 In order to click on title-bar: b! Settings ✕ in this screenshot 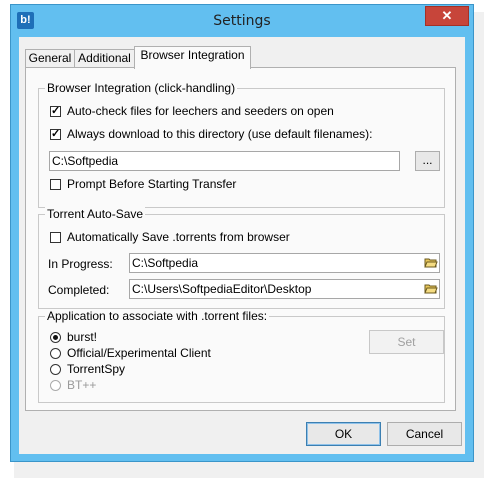, I will do `click(242, 21)`.